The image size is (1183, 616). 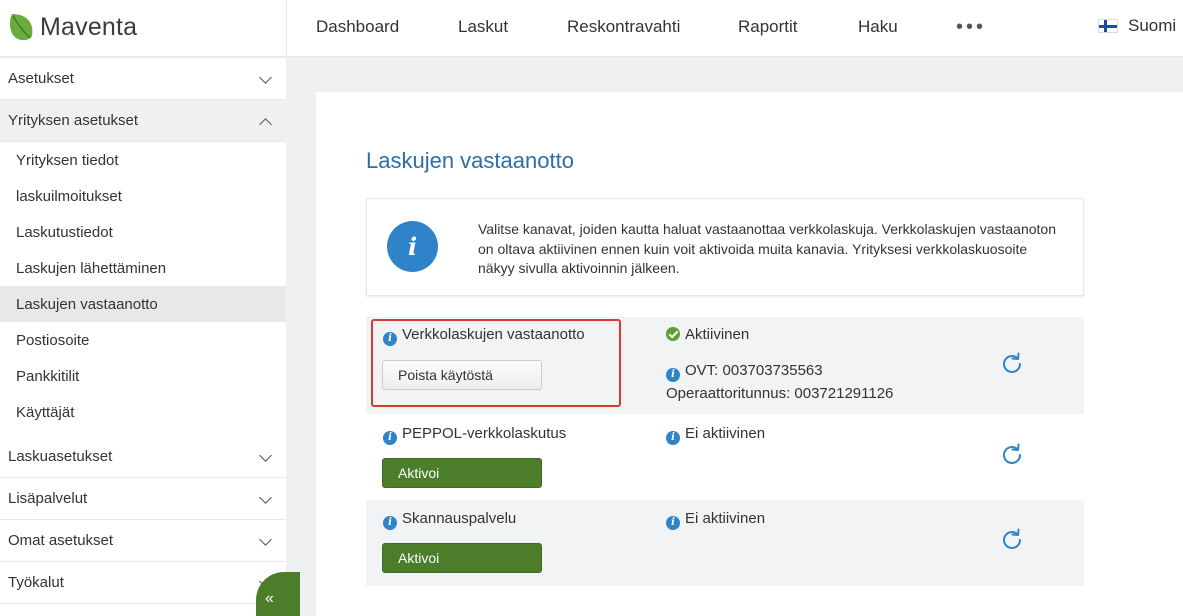 I want to click on sidebar-section-tyokalut: Työkalut, so click(x=143, y=583).